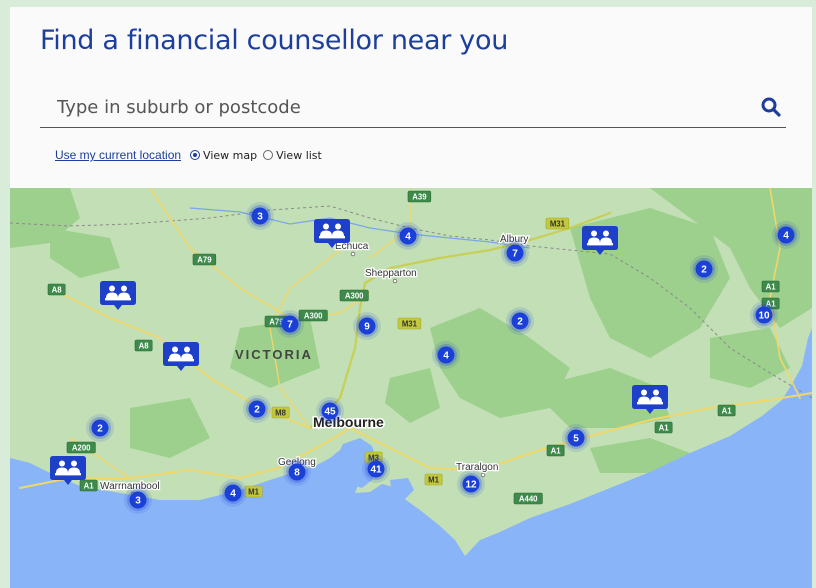 This screenshot has height=588, width=816. I want to click on cluster-marker: 10, so click(764, 315).